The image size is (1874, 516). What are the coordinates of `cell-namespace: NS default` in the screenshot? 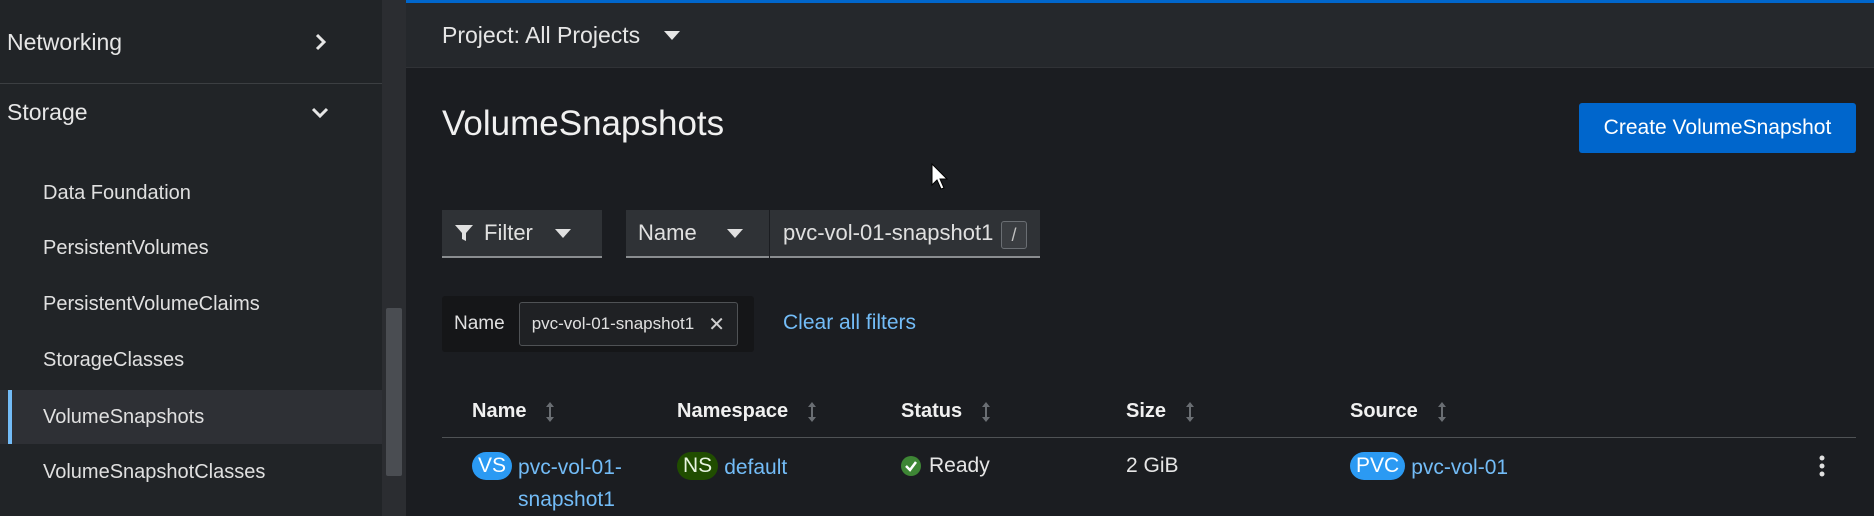 It's located at (732, 468).